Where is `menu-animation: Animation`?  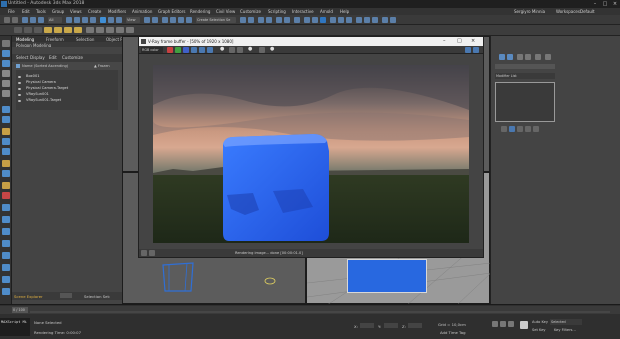 menu-animation: Animation is located at coordinates (142, 11).